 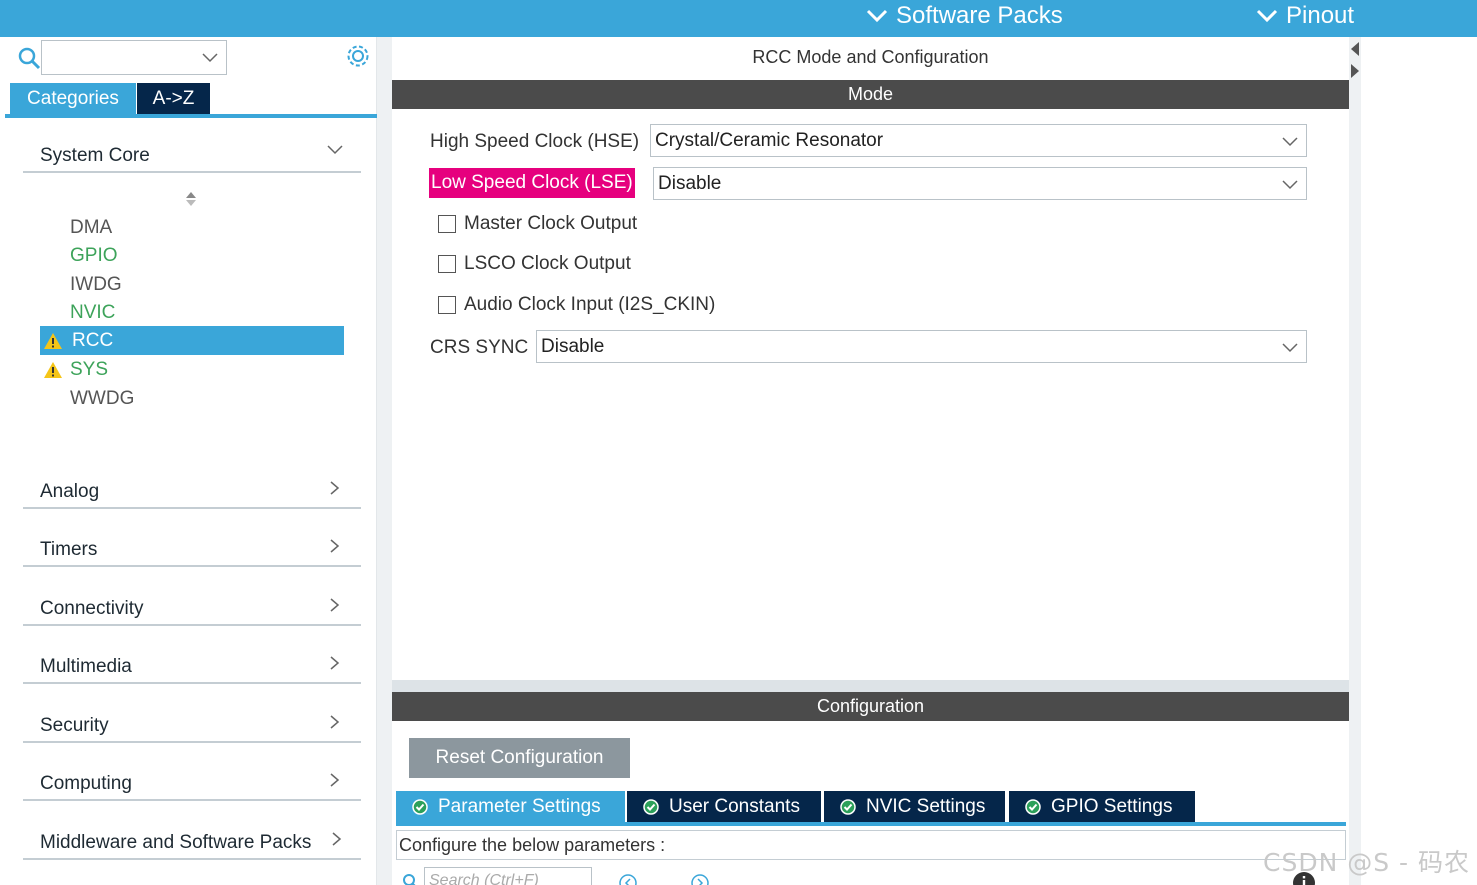 What do you see at coordinates (384, 461) in the screenshot?
I see `panel-splitter` at bounding box center [384, 461].